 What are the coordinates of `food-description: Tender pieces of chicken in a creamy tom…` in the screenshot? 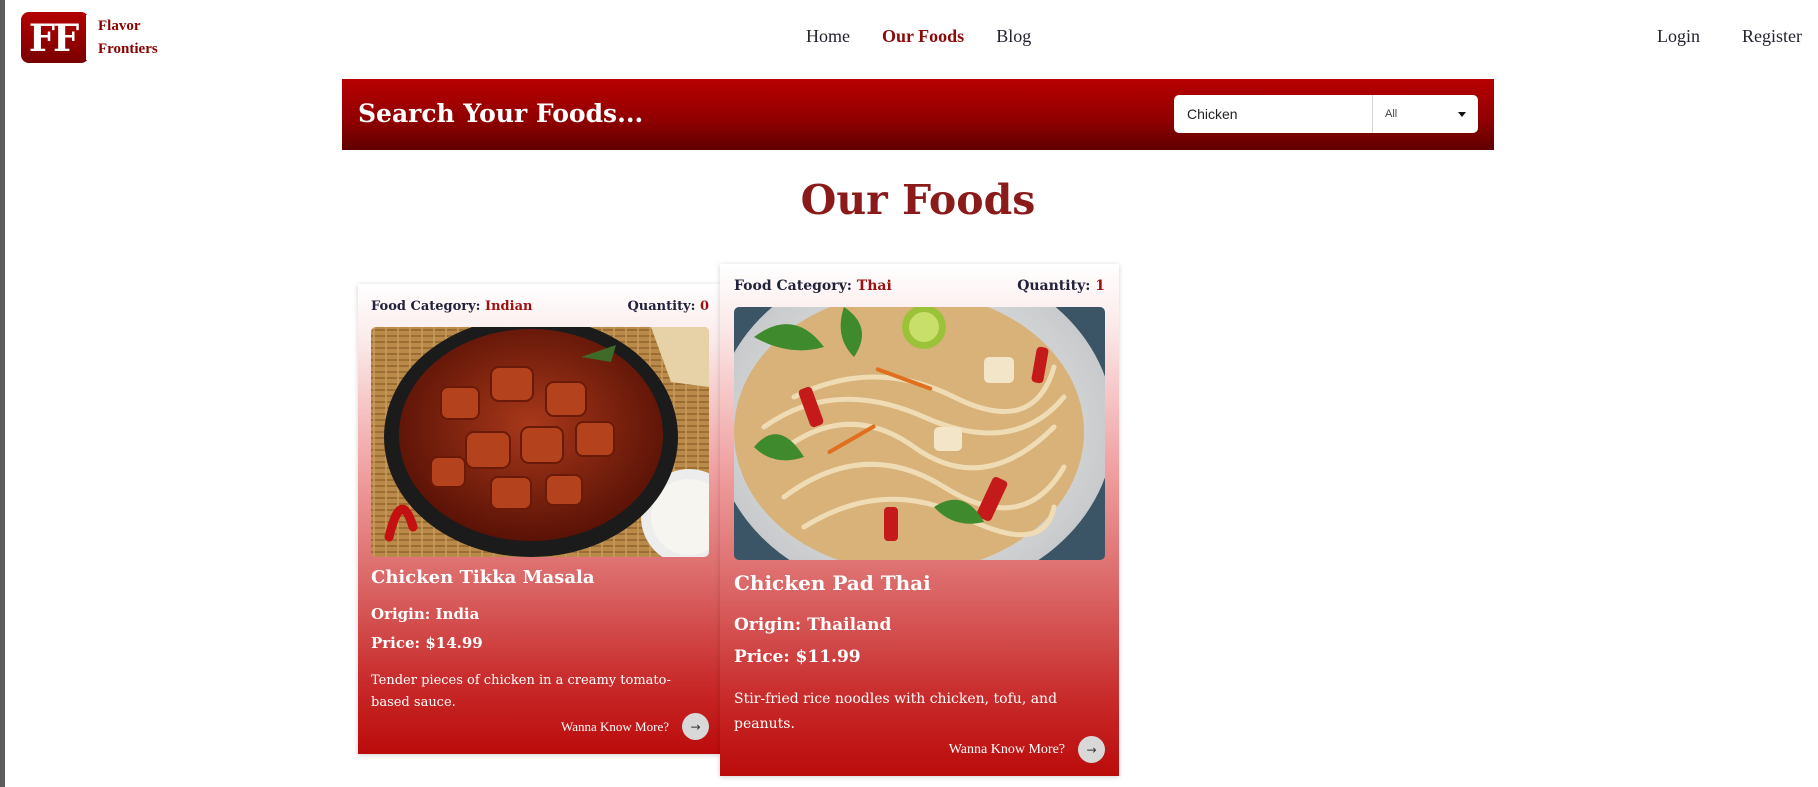 It's located at (521, 691).